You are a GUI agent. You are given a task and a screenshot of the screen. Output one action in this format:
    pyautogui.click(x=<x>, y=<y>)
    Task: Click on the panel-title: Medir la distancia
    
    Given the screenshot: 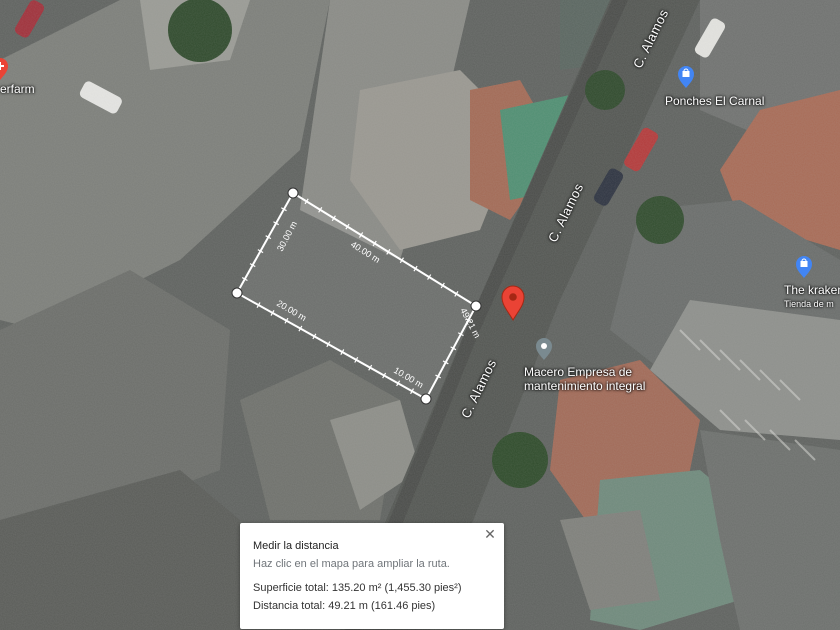 What is the action you would take?
    pyautogui.click(x=296, y=546)
    